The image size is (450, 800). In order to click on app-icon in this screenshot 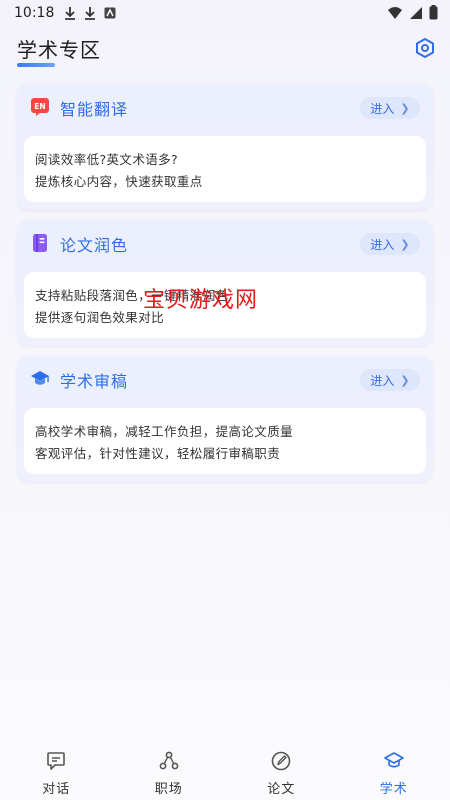, I will do `click(110, 13)`.